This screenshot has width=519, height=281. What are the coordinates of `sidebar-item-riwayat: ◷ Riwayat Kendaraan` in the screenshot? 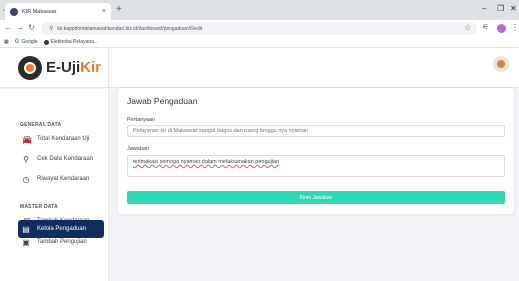 It's located at (61, 179).